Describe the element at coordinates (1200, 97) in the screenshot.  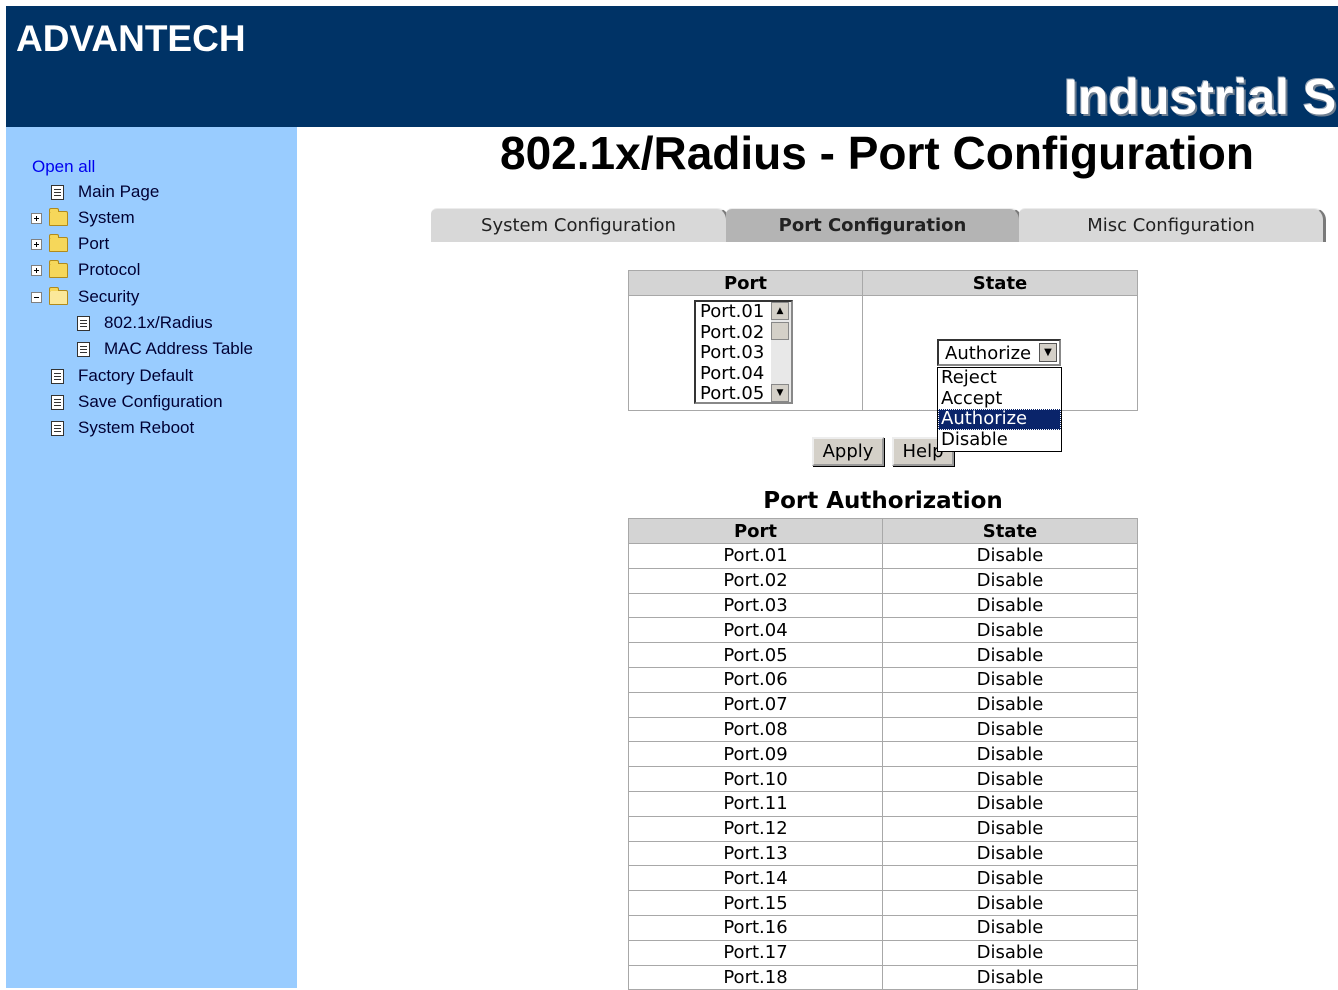
I see `banner-text: Industrial S` at that location.